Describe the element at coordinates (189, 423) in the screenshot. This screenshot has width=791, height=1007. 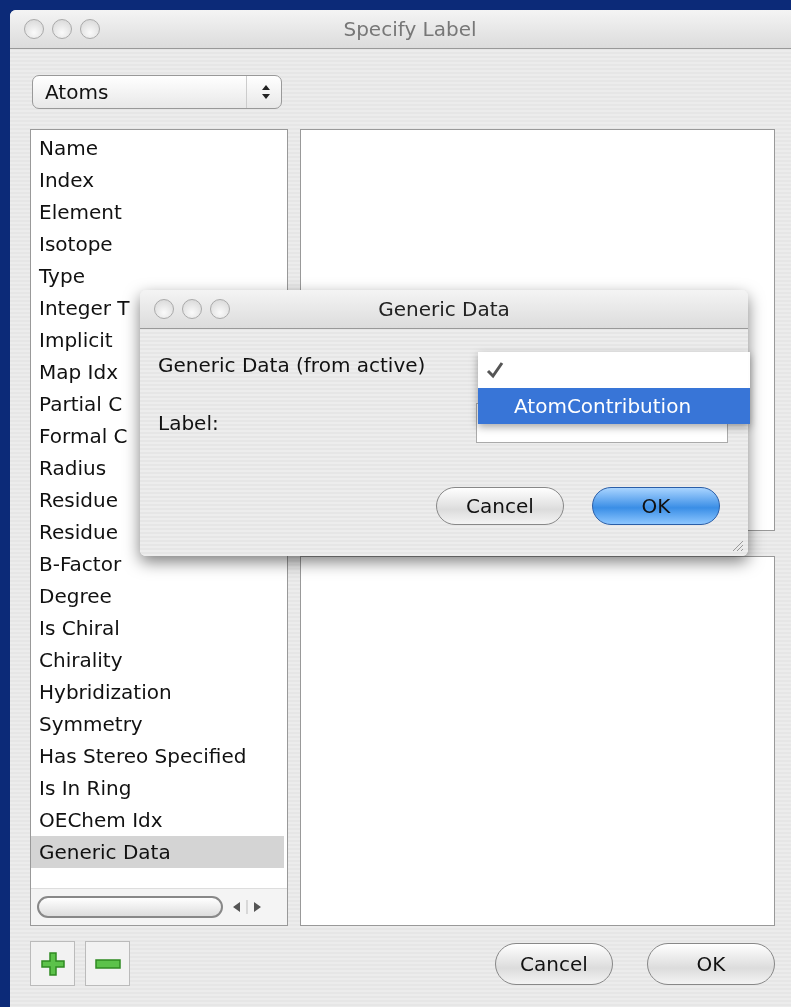
I see `field-label: Label:` at that location.